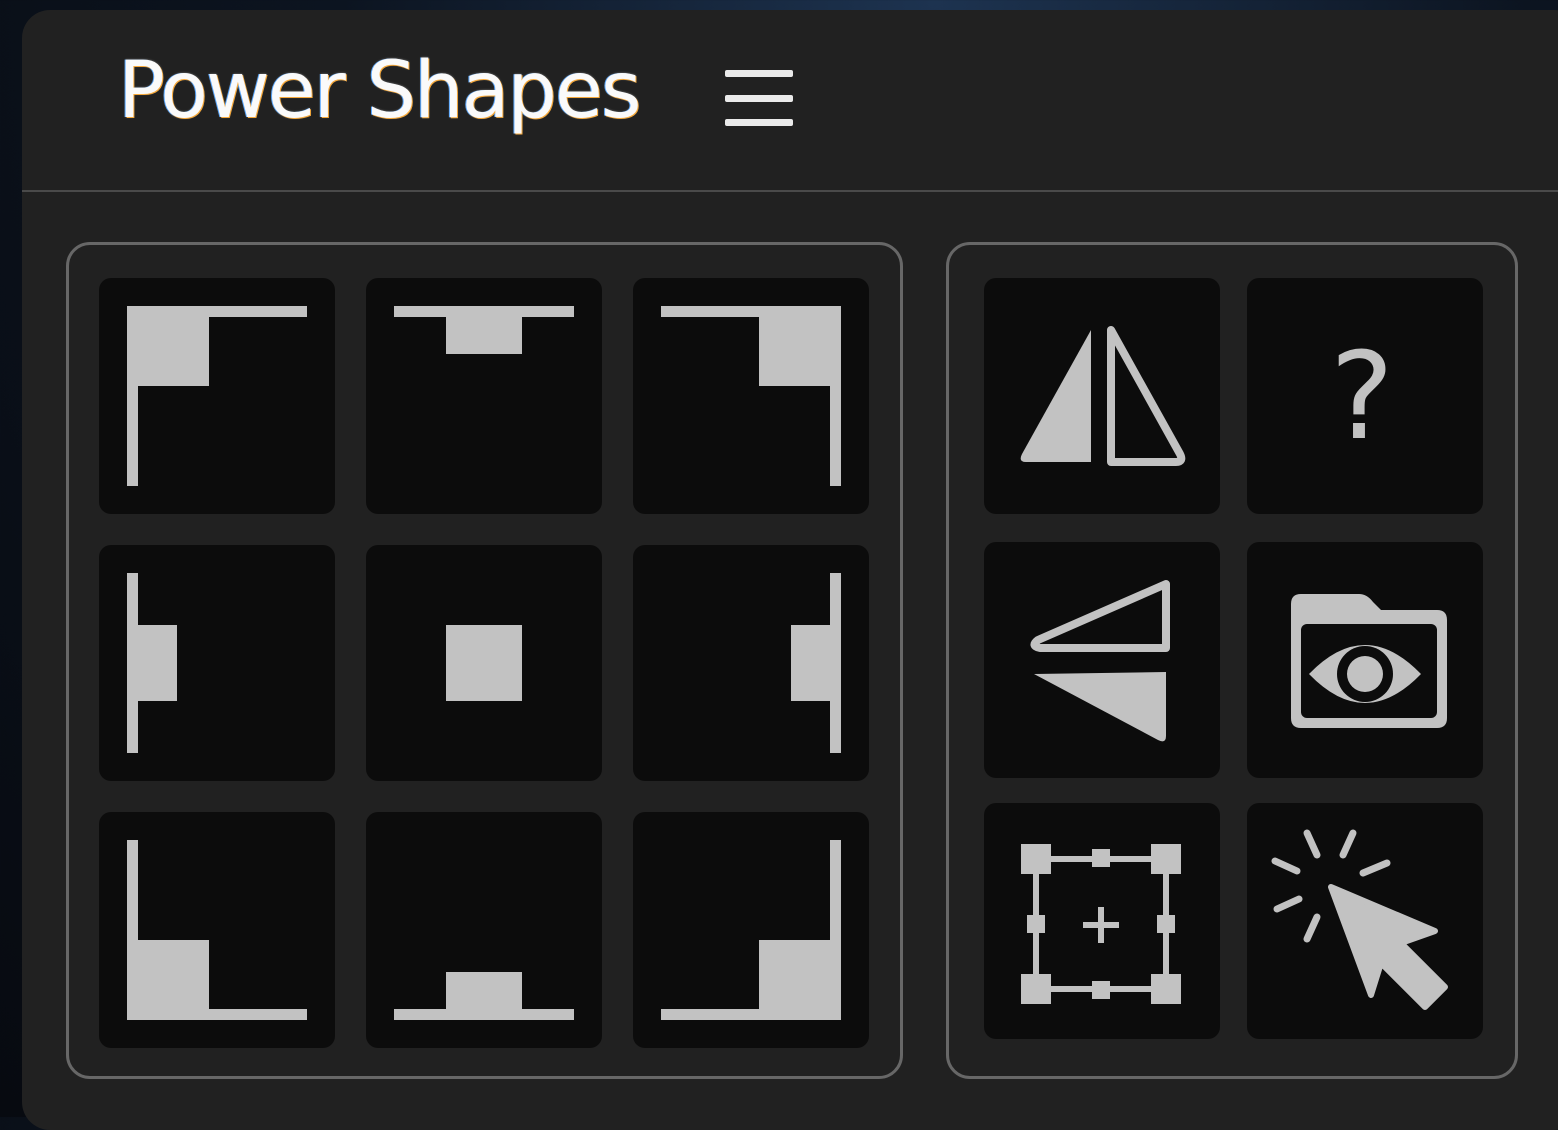  I want to click on align-bottom-right-icon, so click(751, 930).